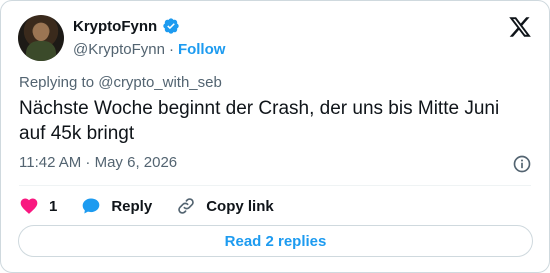 Image resolution: width=550 pixels, height=273 pixels. I want to click on tweet-timestamp: 11:42 AM · May 6, 2026, so click(98, 162).